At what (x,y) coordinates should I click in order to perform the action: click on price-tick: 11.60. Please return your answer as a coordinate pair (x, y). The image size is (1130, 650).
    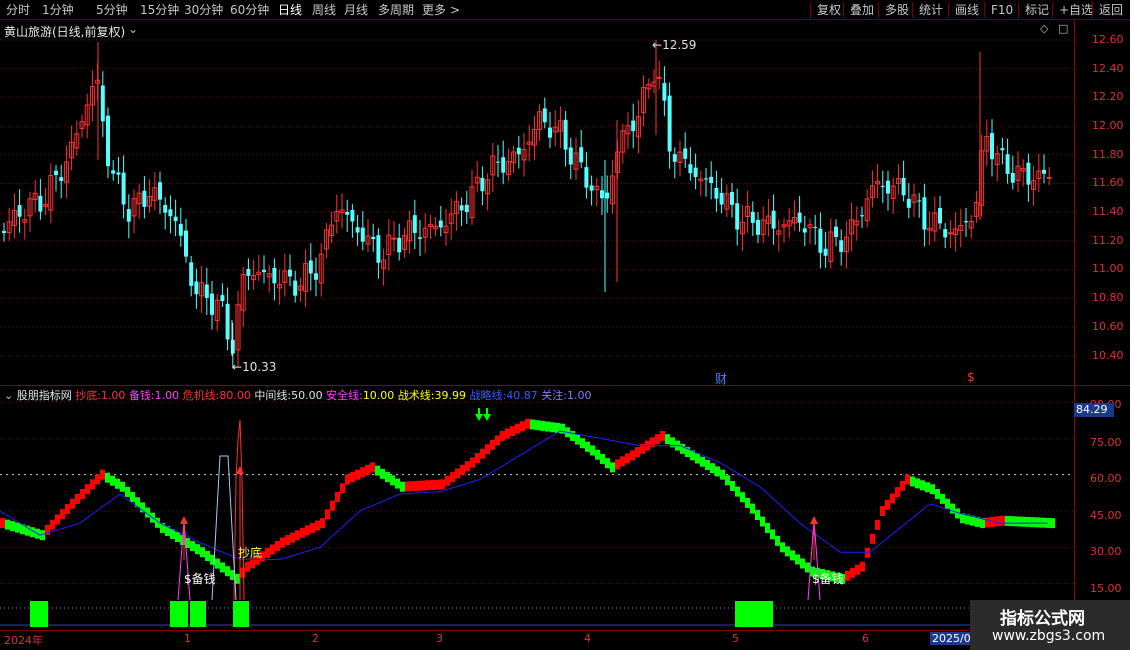
    Looking at the image, I should click on (1108, 182).